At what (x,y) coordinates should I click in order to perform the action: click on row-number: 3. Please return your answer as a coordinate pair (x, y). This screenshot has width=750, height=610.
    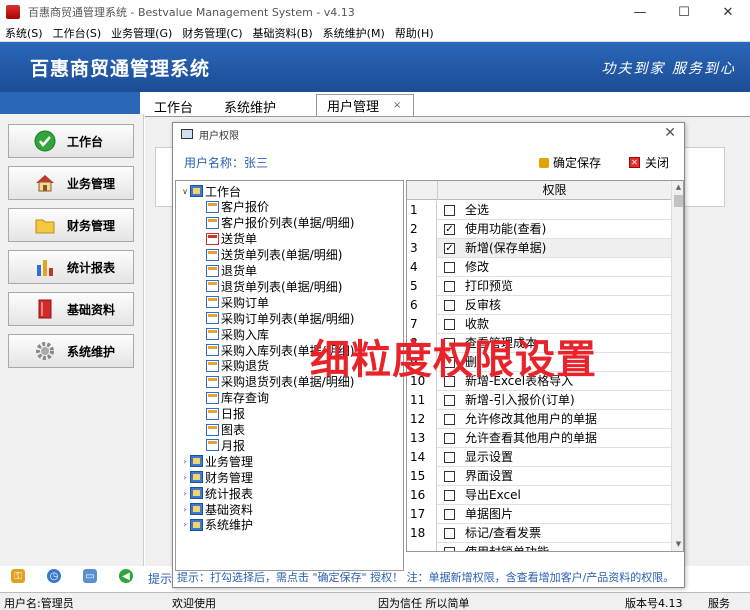
    Looking at the image, I should click on (422, 248).